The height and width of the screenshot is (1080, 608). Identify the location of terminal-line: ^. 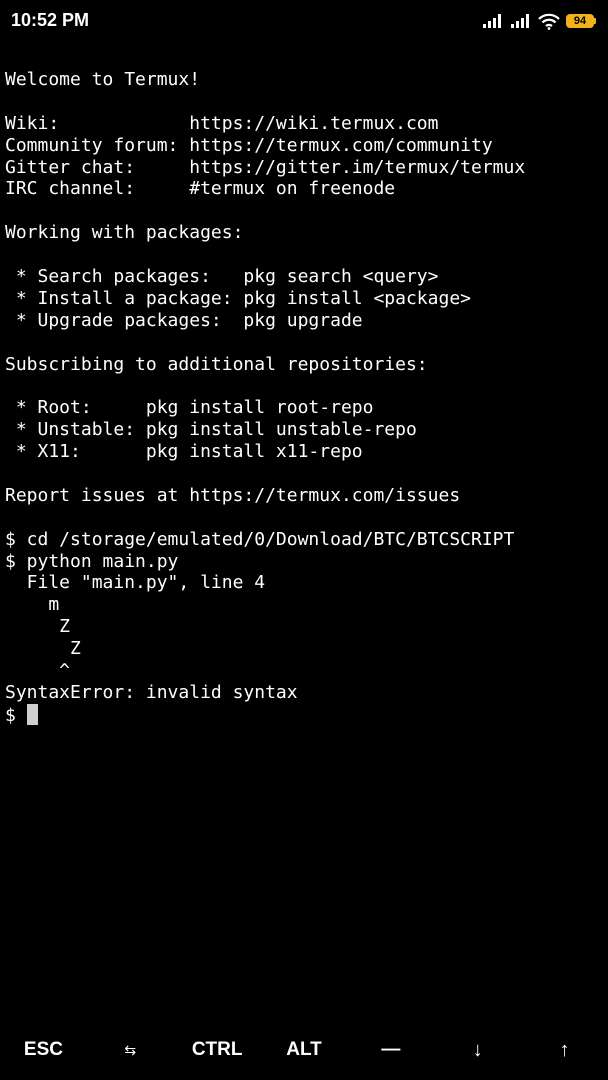
(38, 671).